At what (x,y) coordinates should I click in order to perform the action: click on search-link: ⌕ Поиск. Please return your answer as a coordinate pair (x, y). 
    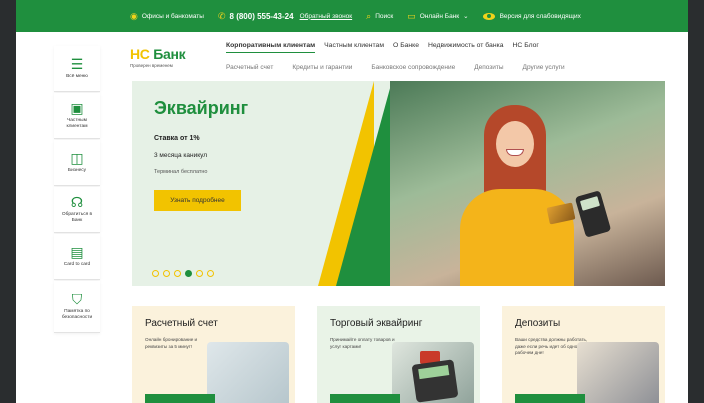
    Looking at the image, I should click on (380, 15).